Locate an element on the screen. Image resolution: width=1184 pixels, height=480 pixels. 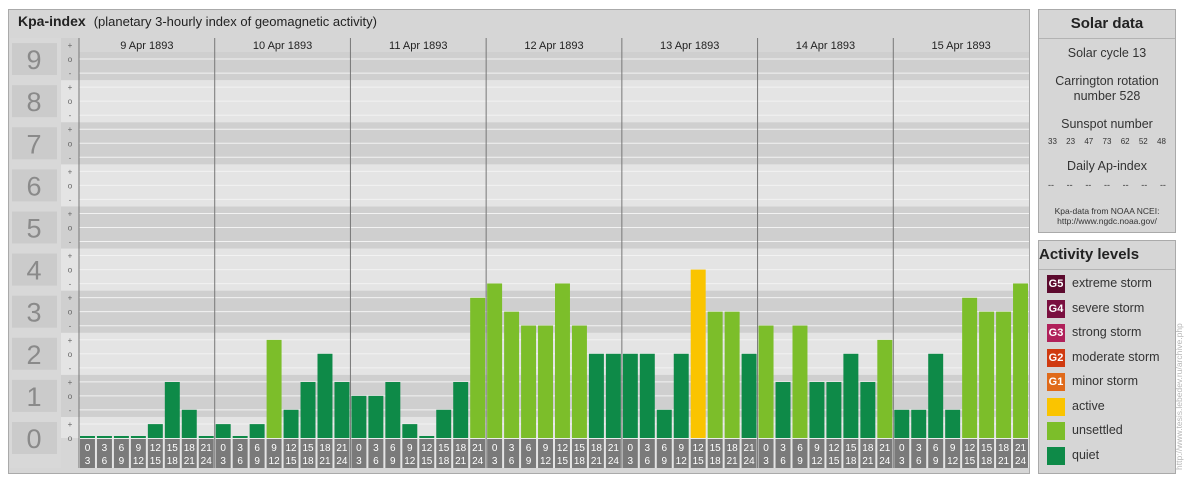
day-label: 14 Apr 1893 is located at coordinates (825, 46).